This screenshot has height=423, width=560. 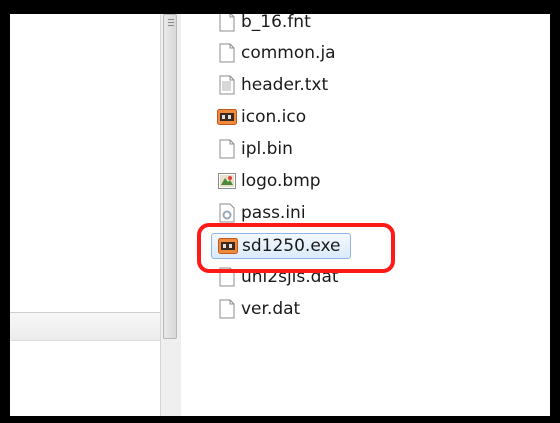 What do you see at coordinates (274, 117) in the screenshot?
I see `file-name: icon.ico` at bounding box center [274, 117].